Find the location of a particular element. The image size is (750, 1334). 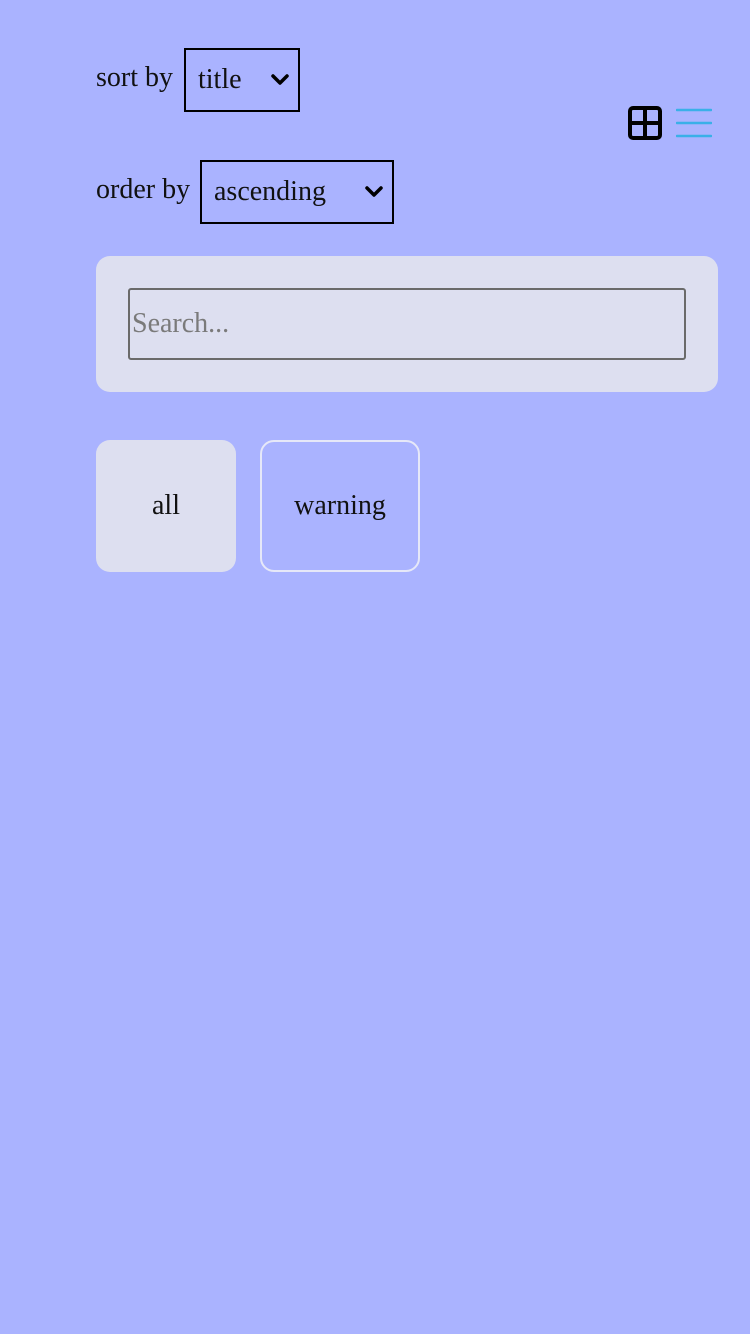

order-by-value: ascending is located at coordinates (270, 191).